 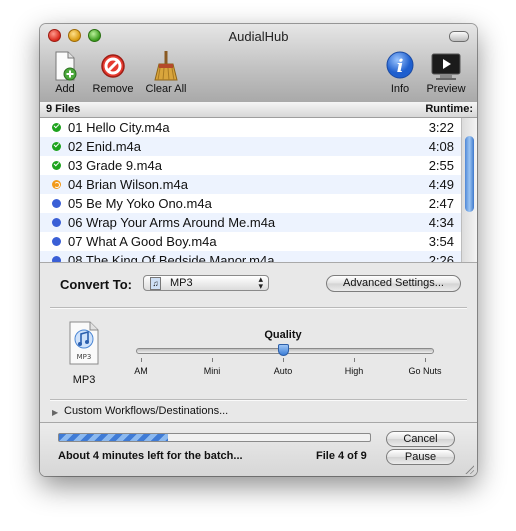 I want to click on file-runtime: 2:26, so click(x=441, y=257).